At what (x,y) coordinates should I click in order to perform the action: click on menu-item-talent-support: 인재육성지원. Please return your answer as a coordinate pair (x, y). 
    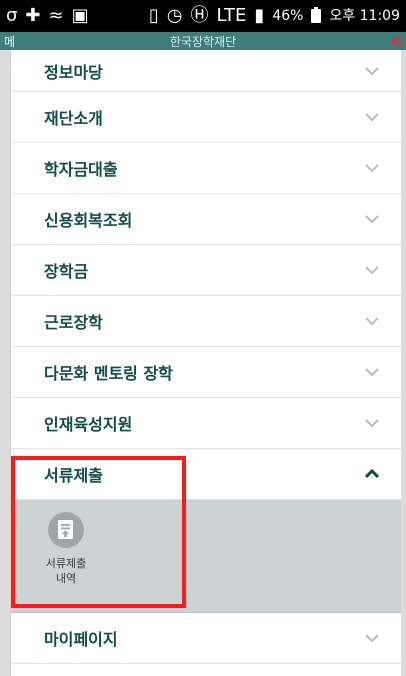
    Looking at the image, I should click on (206, 423).